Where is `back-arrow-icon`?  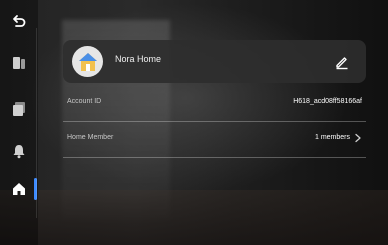 back-arrow-icon is located at coordinates (19, 21).